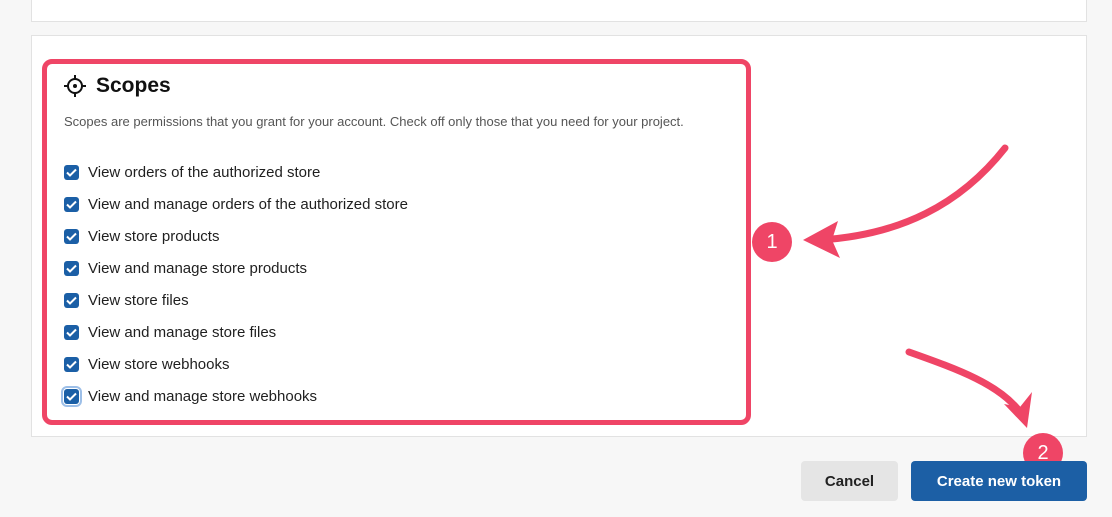 The image size is (1112, 517). What do you see at coordinates (917, 286) in the screenshot?
I see `annotation-arrows` at bounding box center [917, 286].